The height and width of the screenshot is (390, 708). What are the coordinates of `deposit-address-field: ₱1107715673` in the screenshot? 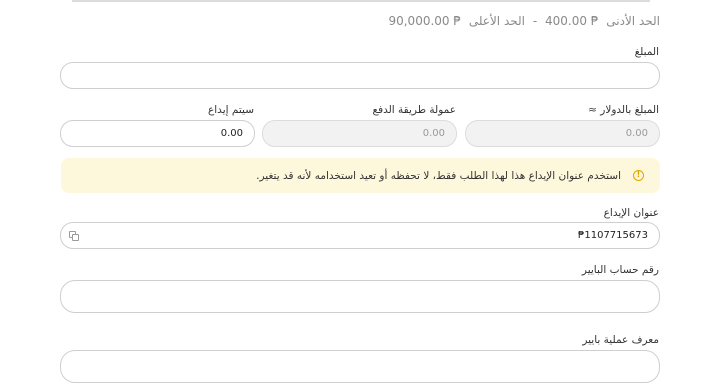 It's located at (360, 235).